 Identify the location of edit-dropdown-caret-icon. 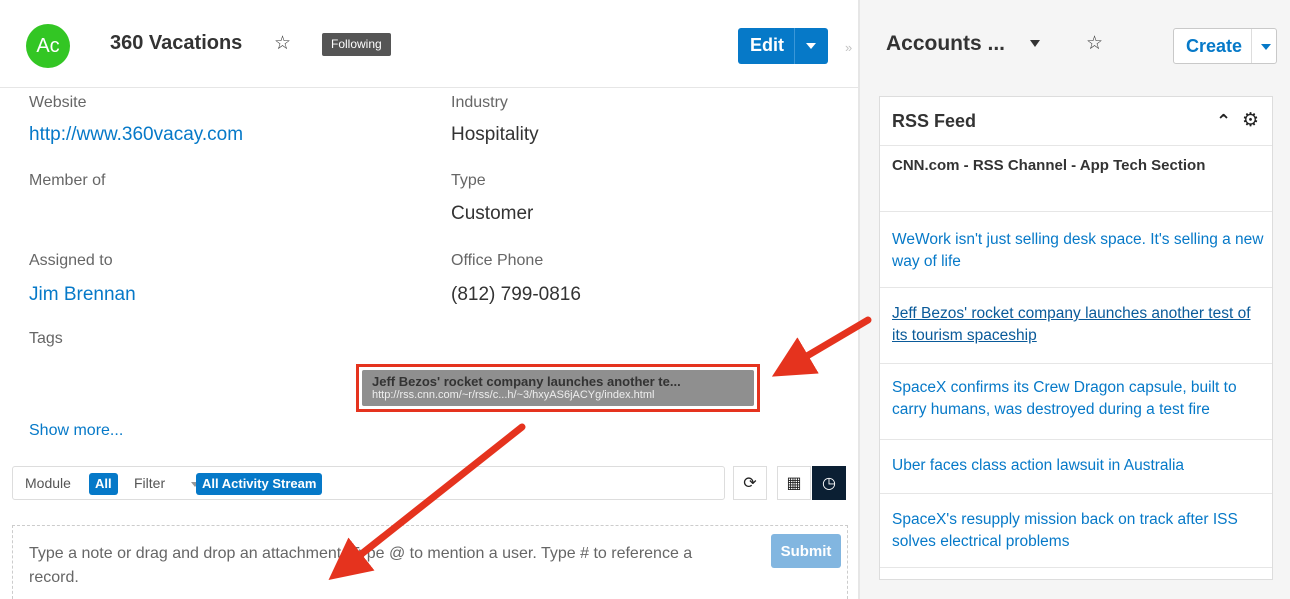
(811, 46).